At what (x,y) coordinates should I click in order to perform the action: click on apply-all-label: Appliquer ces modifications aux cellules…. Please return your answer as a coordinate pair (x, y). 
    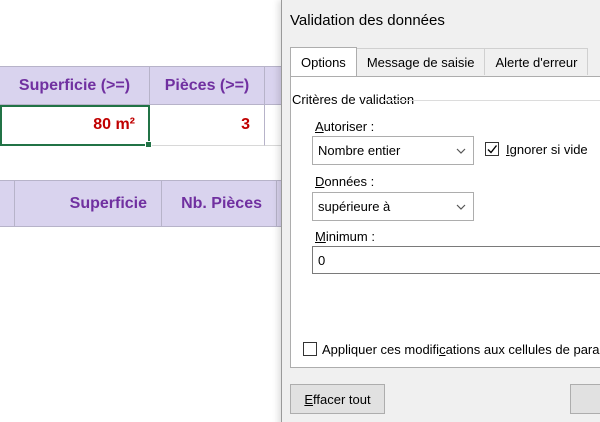
    Looking at the image, I should click on (461, 349).